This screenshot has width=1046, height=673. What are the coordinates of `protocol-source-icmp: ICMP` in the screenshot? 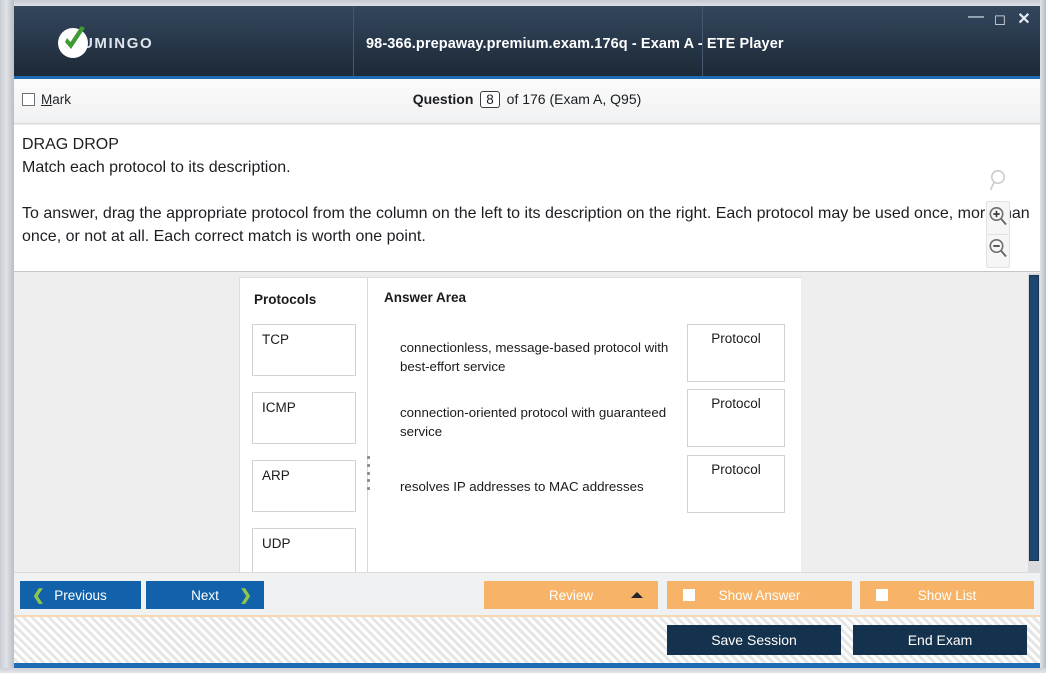 It's located at (304, 418).